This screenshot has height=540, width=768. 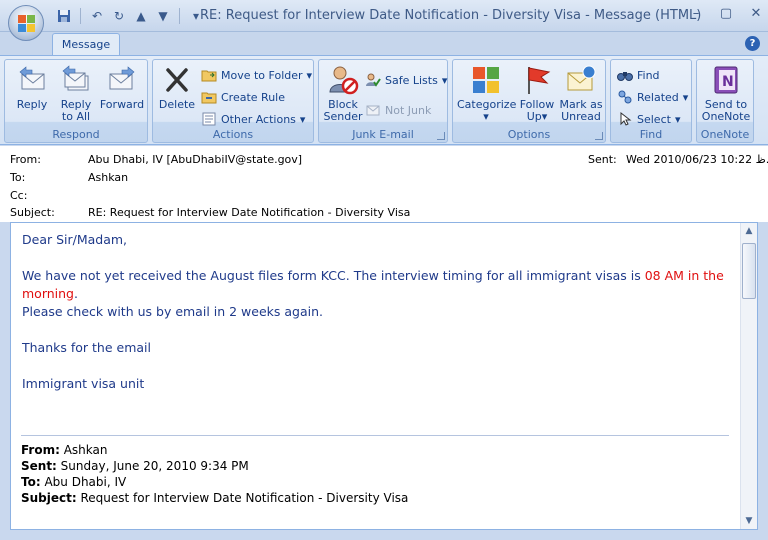 What do you see at coordinates (76, 93) in the screenshot?
I see `reply-all-button: Reply to All` at bounding box center [76, 93].